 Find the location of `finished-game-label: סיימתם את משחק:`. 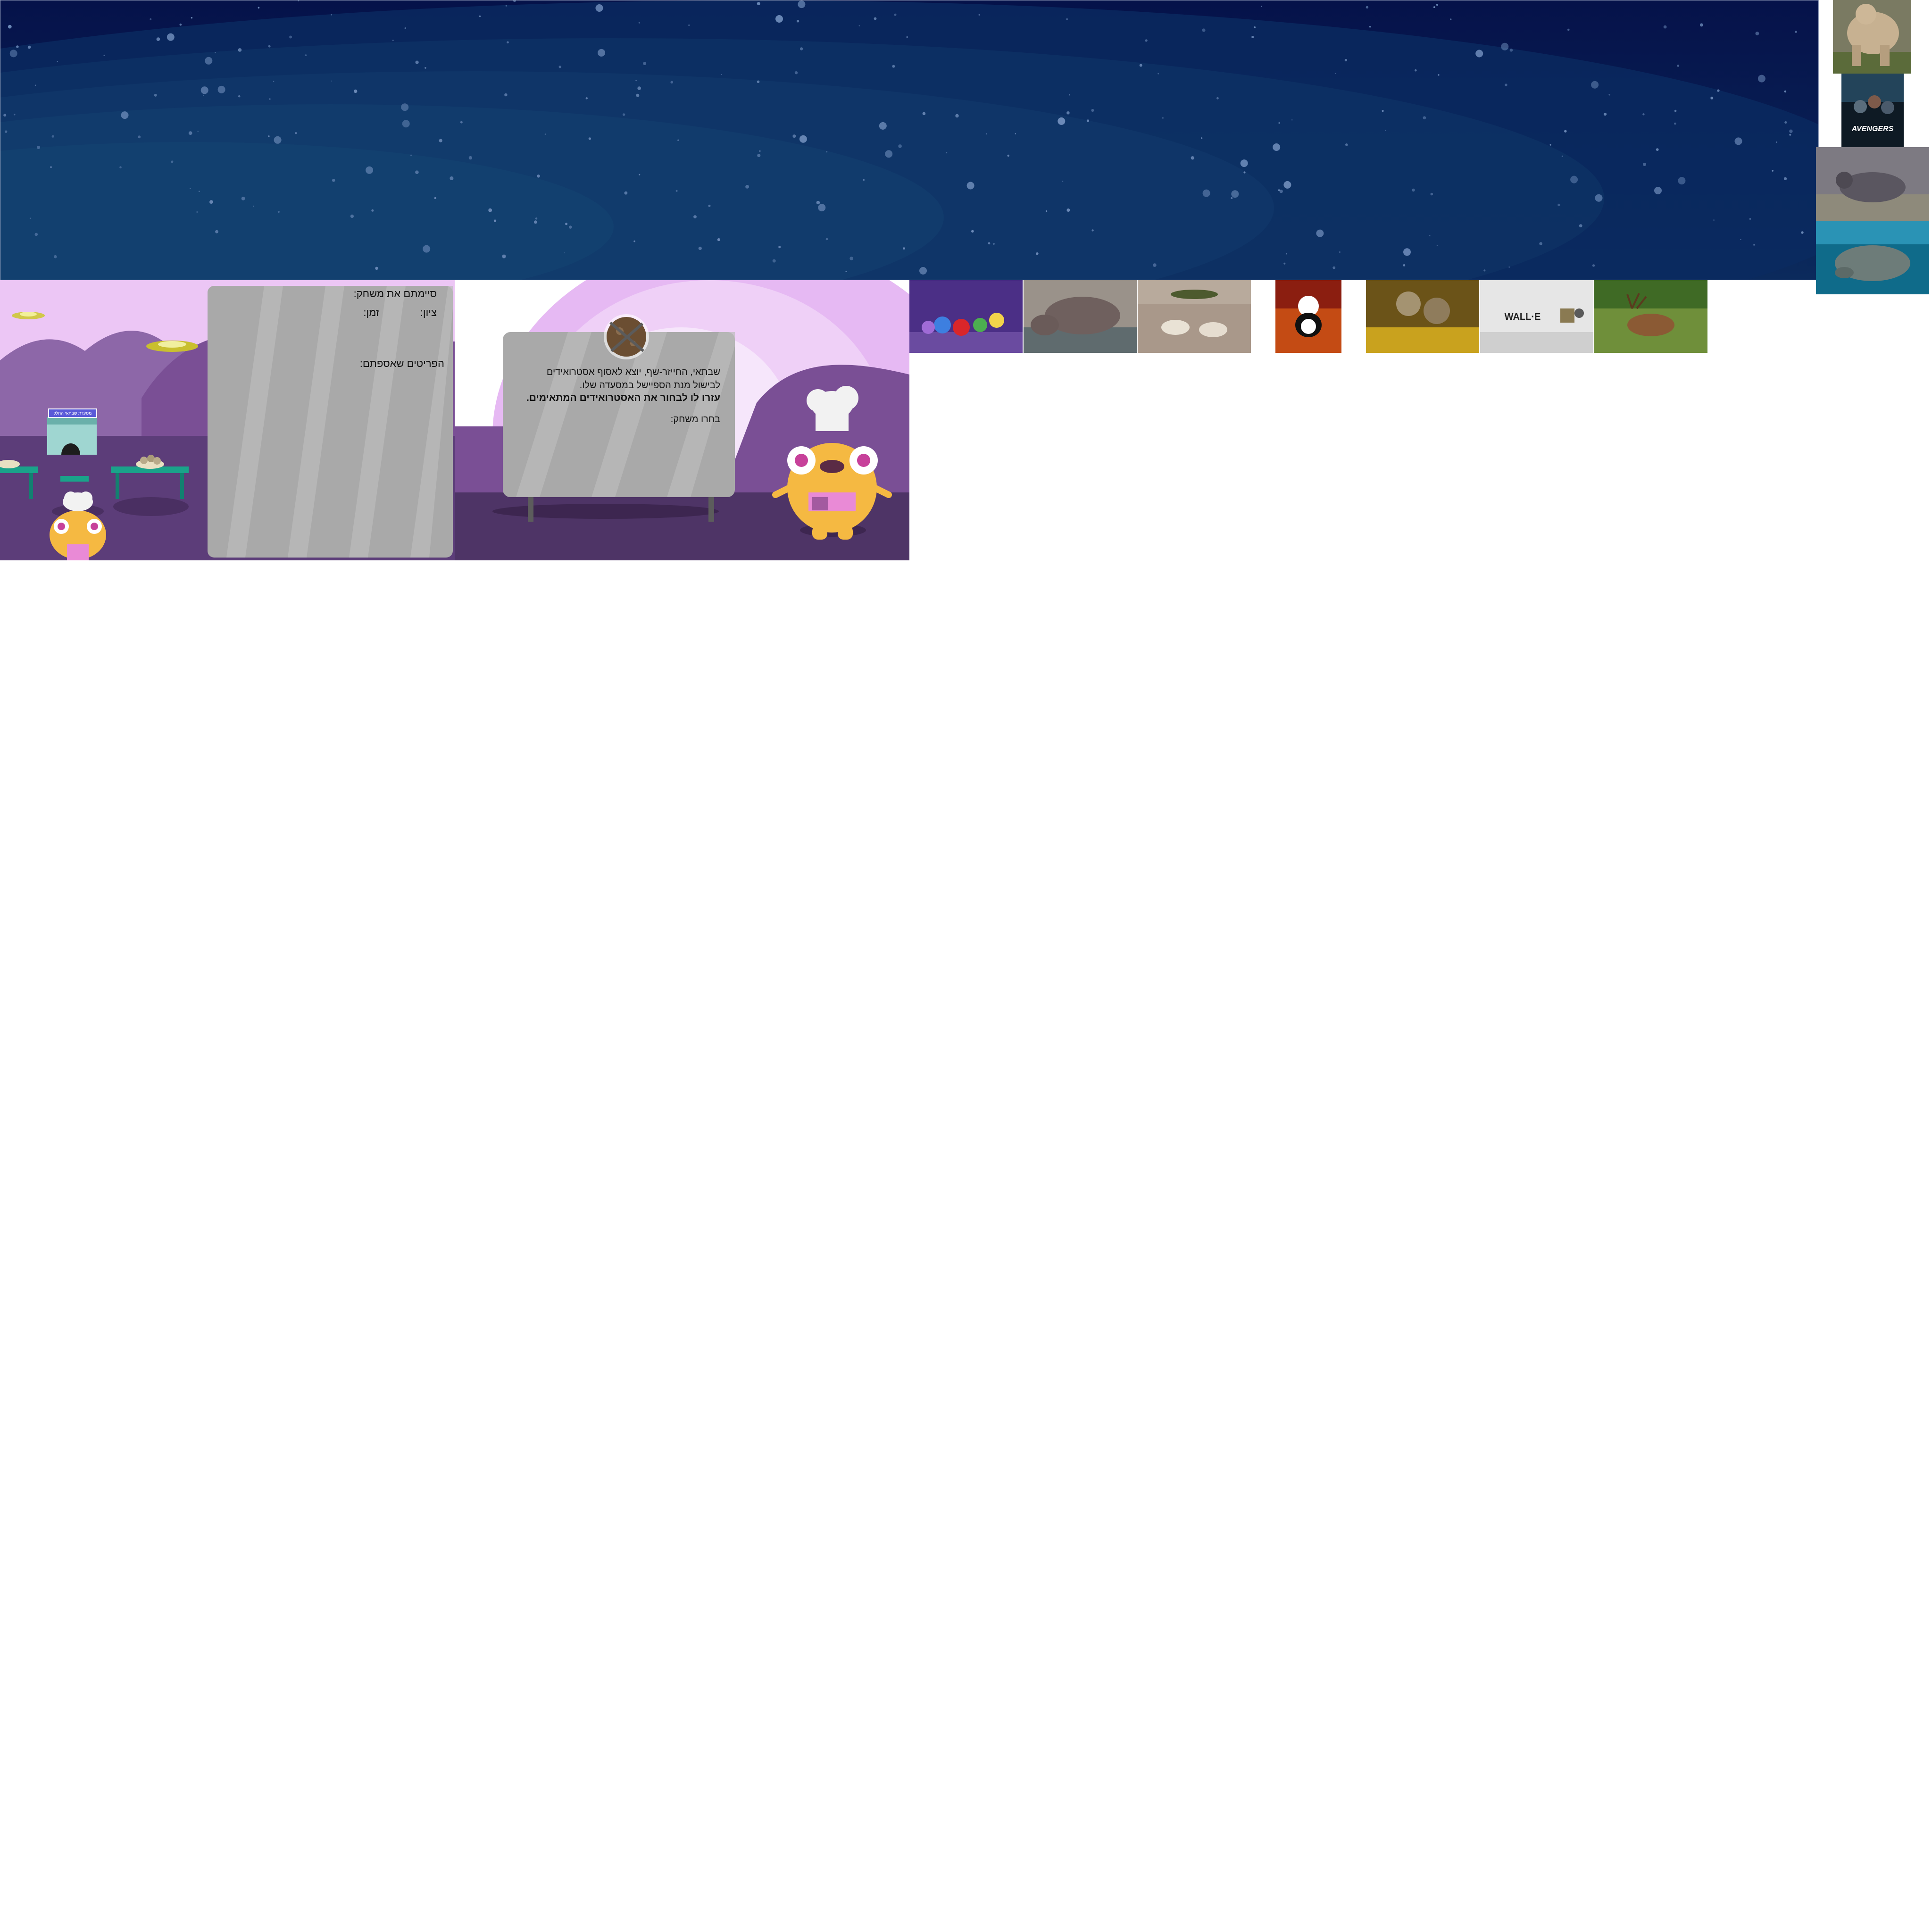

finished-game-label: סיימתם את משחק: is located at coordinates (395, 294).